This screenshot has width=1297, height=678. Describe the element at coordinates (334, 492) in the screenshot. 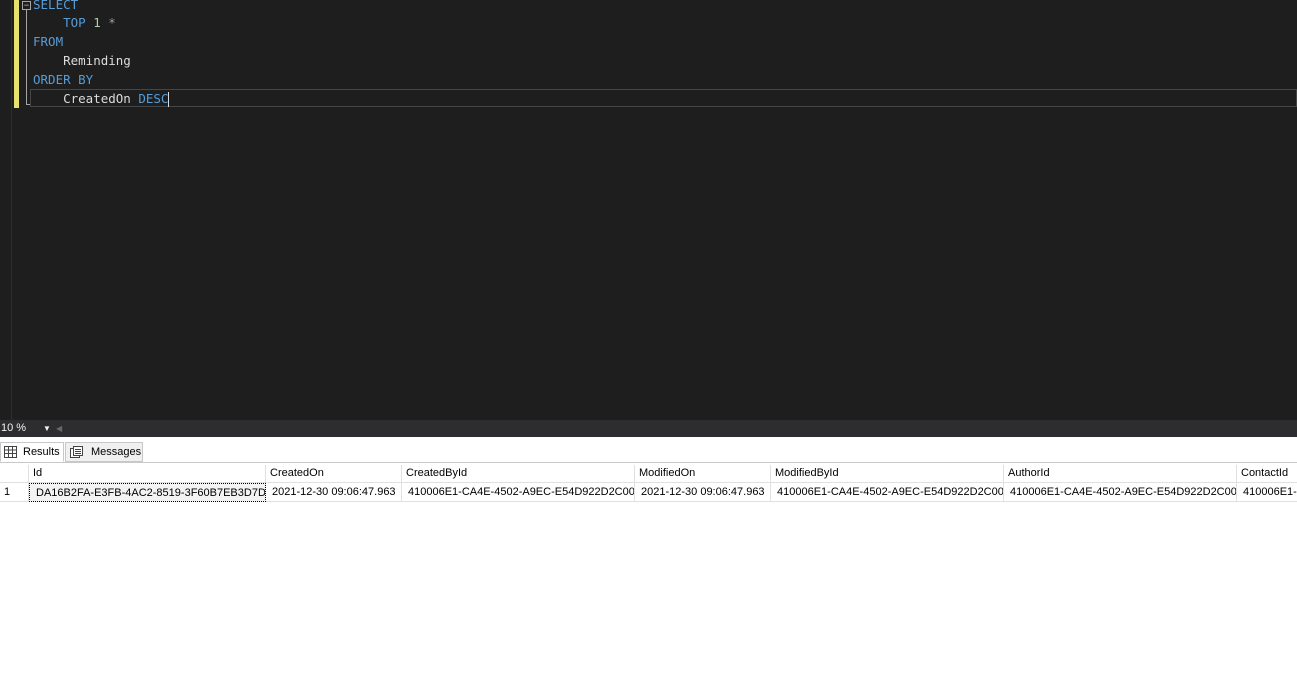

I see `cell-createdon: 2021-12-30 09:06:47.963` at that location.